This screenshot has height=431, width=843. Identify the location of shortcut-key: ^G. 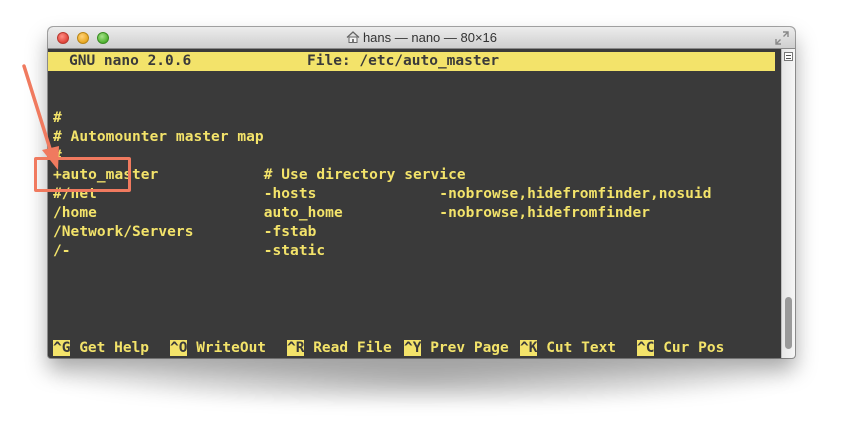
(62, 348).